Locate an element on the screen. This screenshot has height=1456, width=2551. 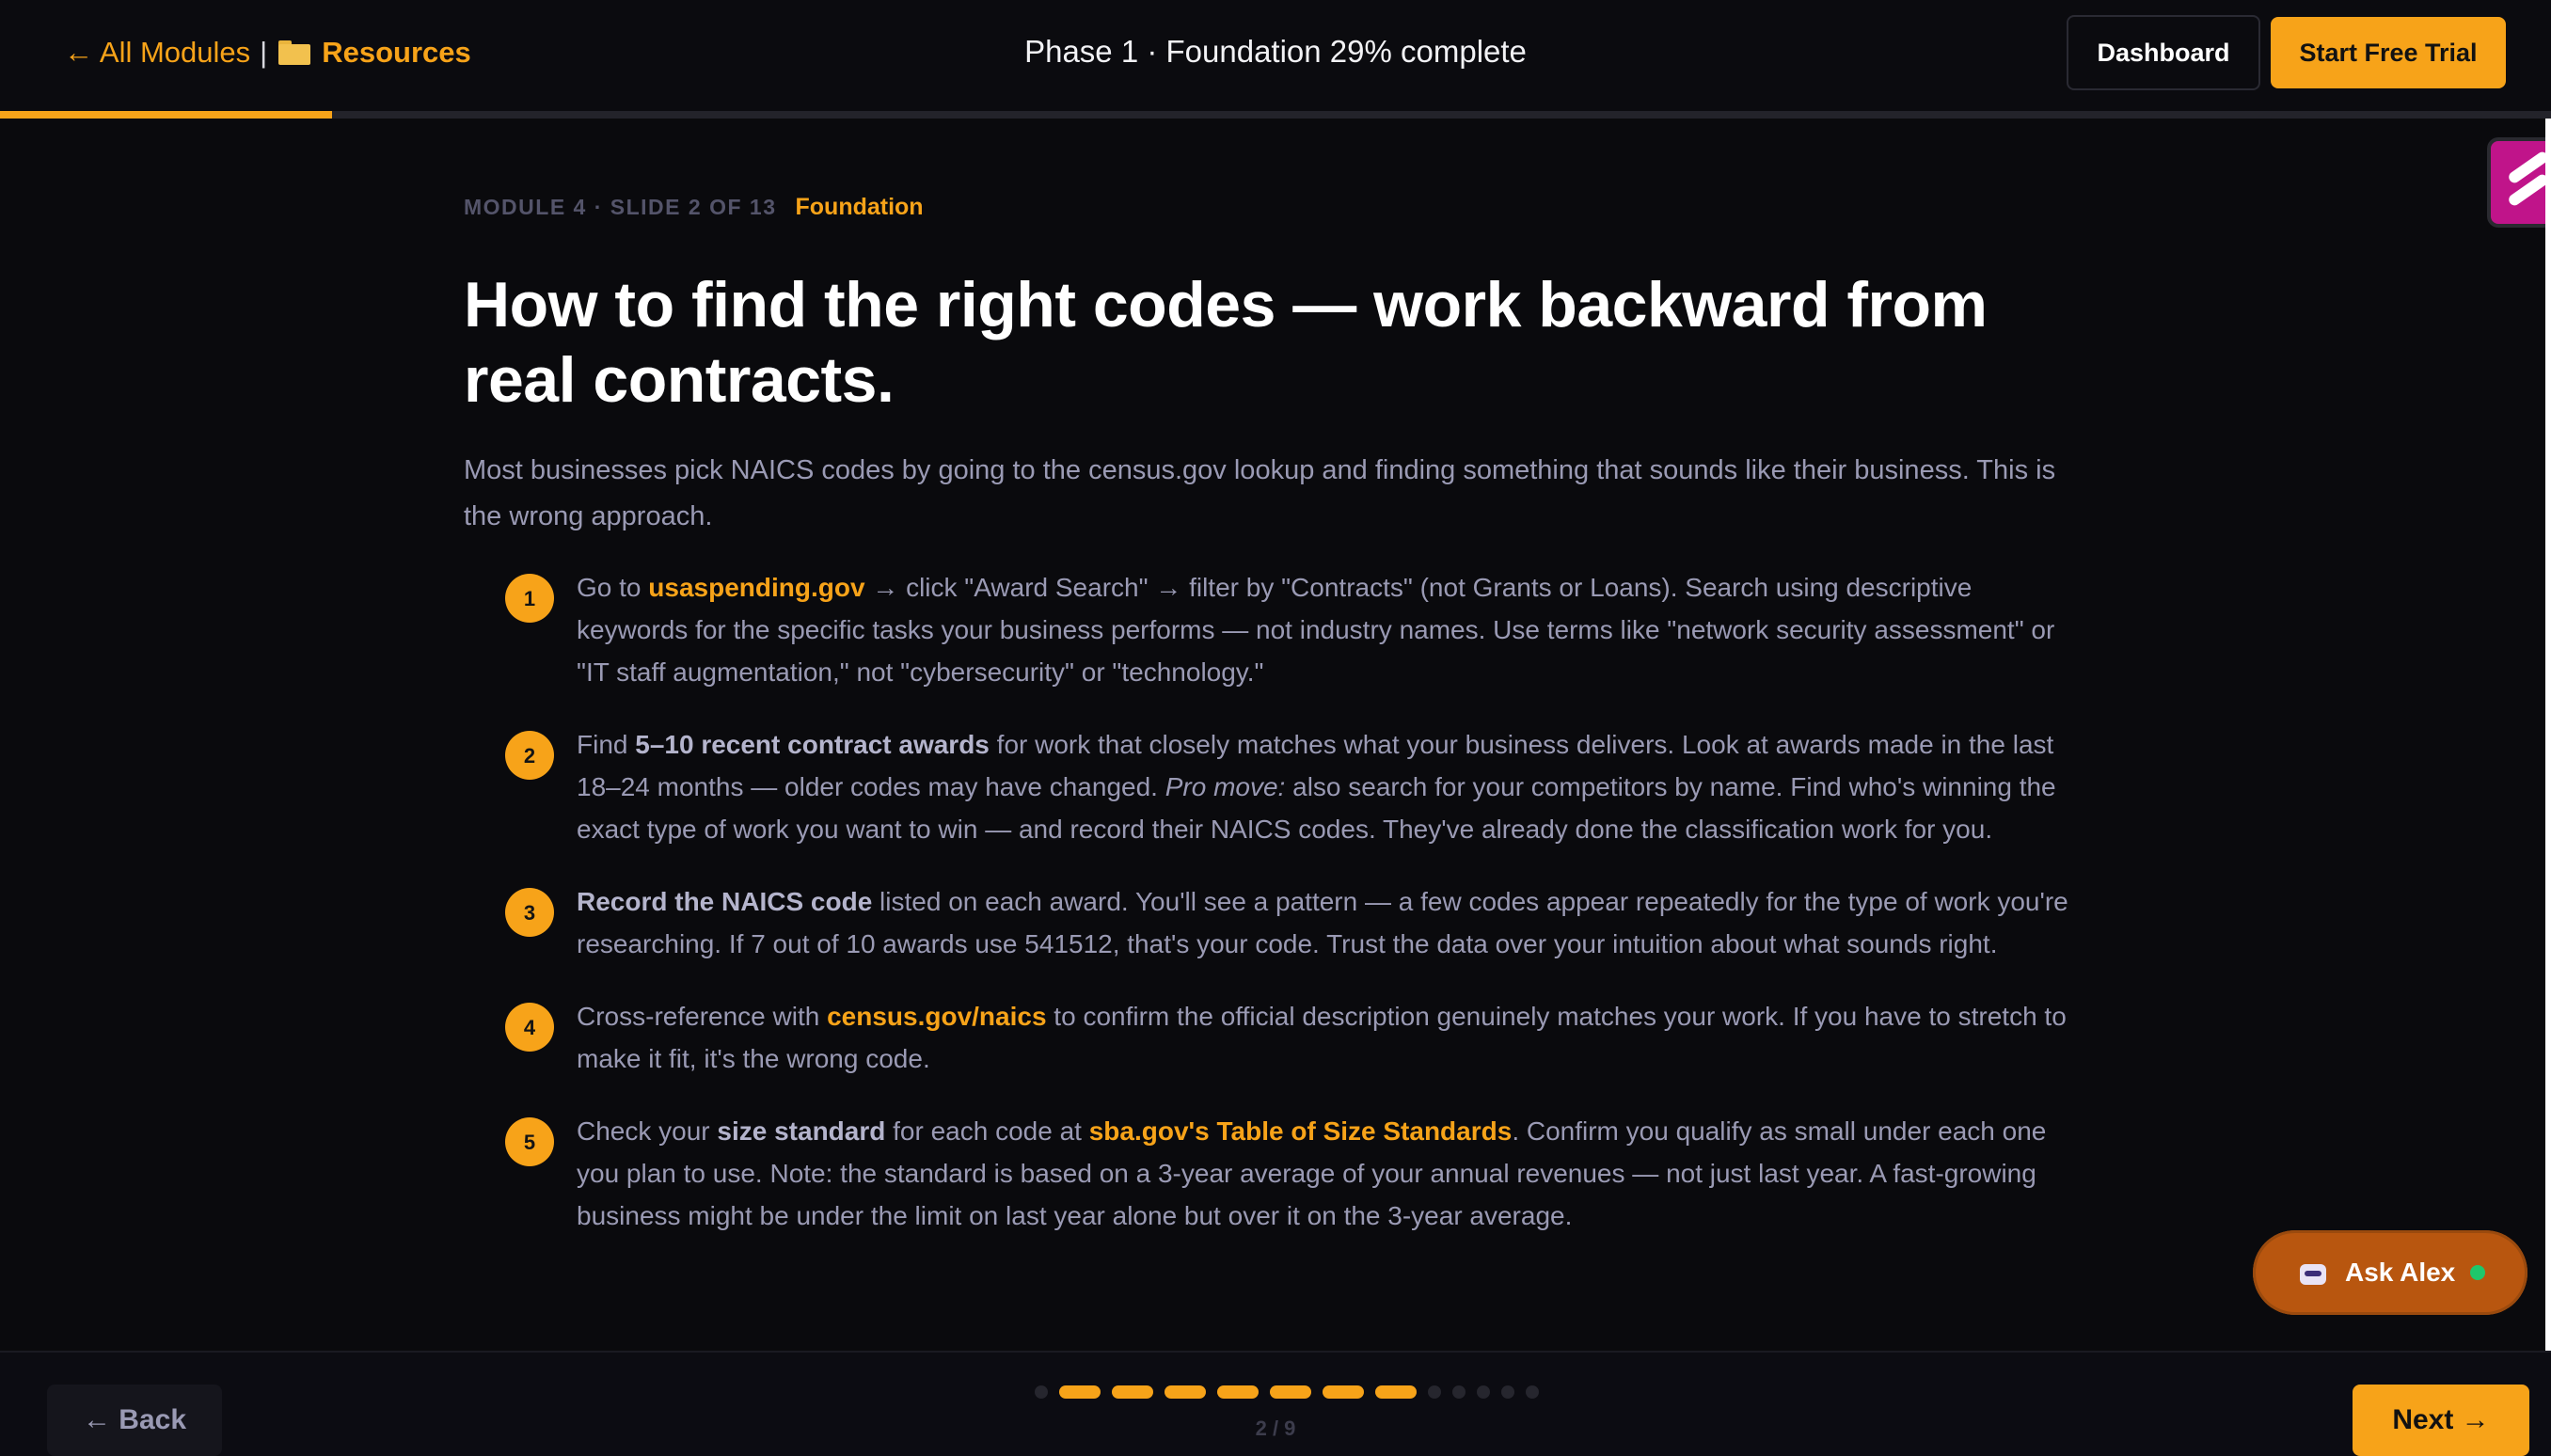
ask-alex-chat-button: Ask Alex is located at coordinates (2390, 1272).